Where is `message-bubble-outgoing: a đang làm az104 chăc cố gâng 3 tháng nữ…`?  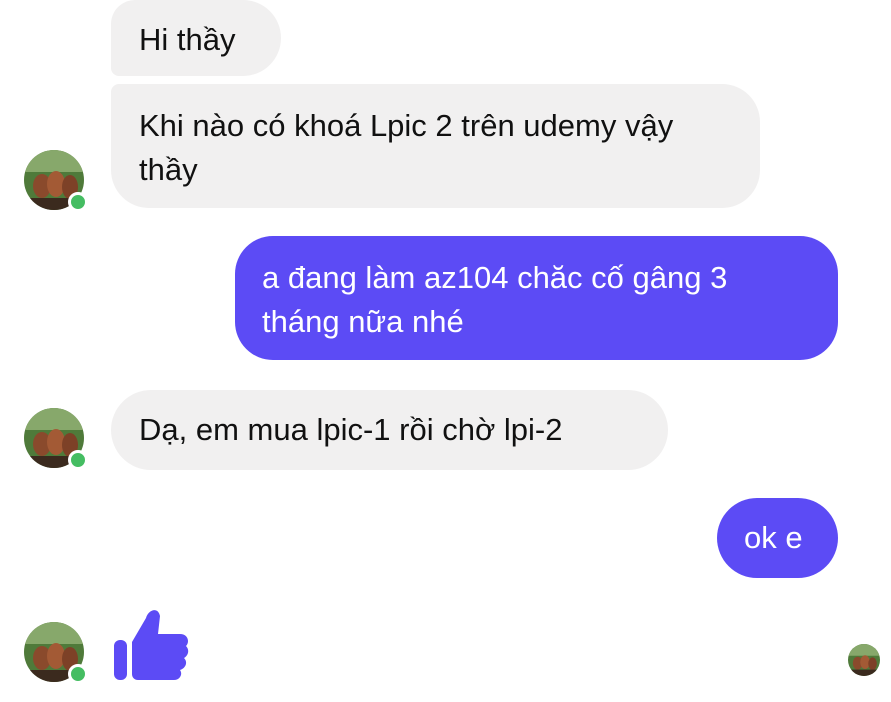 message-bubble-outgoing: a đang làm az104 chăc cố gâng 3 tháng nữ… is located at coordinates (536, 298).